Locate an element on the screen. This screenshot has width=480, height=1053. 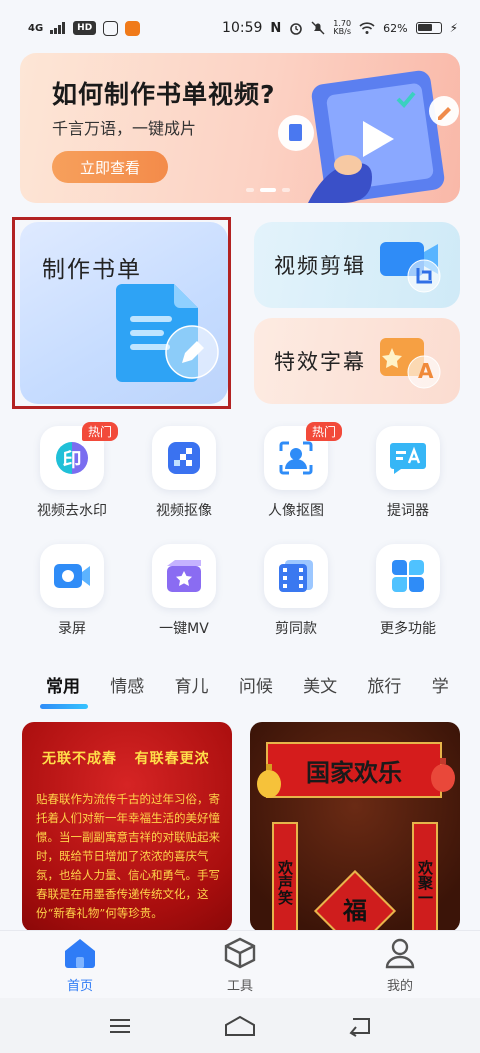
nav-home: 首页 is located at coordinates (80, 964).